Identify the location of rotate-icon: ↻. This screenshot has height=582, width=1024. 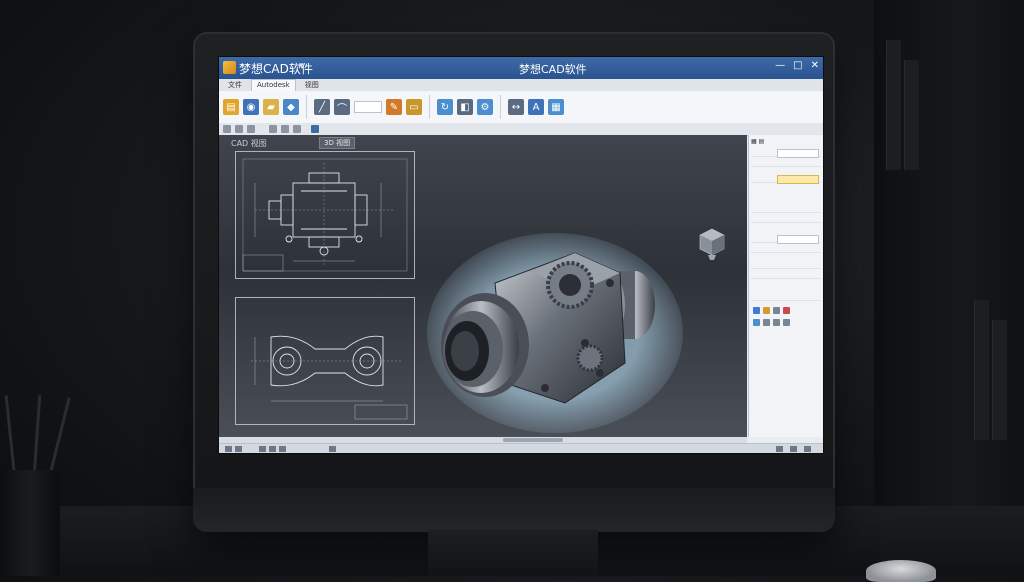
(445, 107).